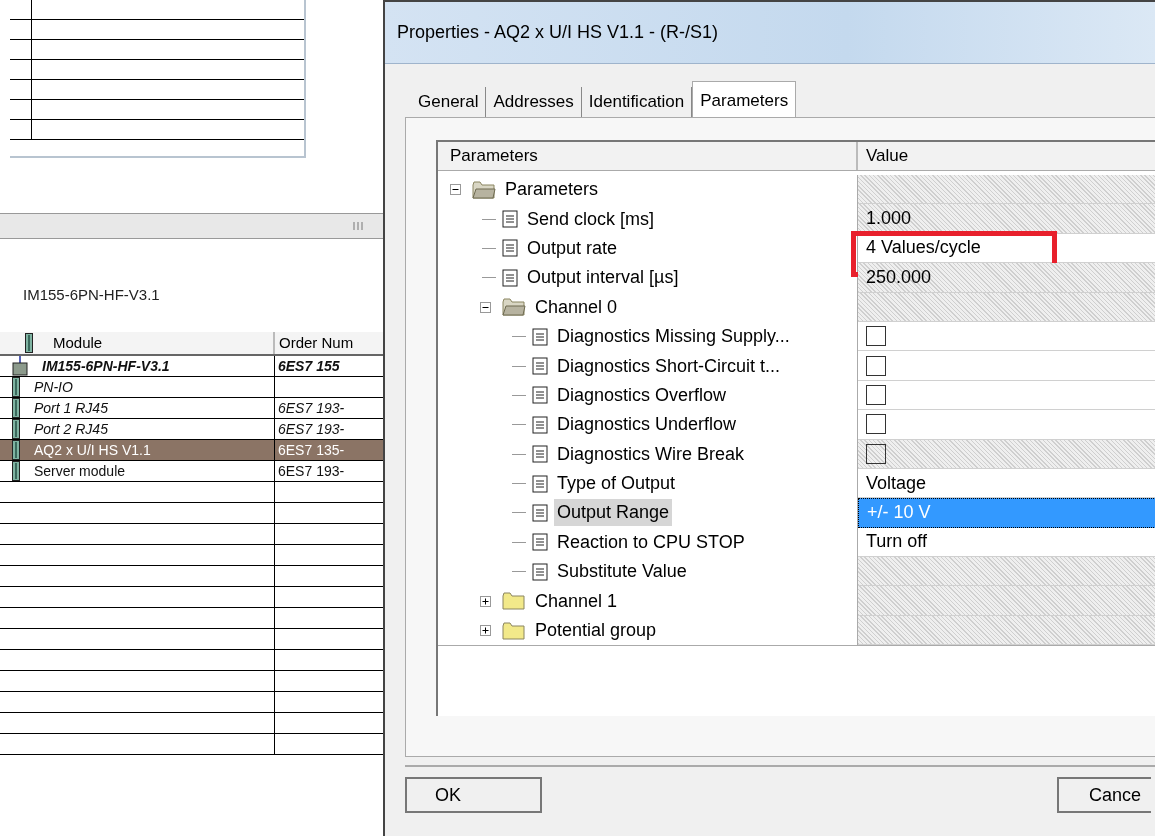 The height and width of the screenshot is (836, 1155). What do you see at coordinates (20, 366) in the screenshot?
I see `rack-icon` at bounding box center [20, 366].